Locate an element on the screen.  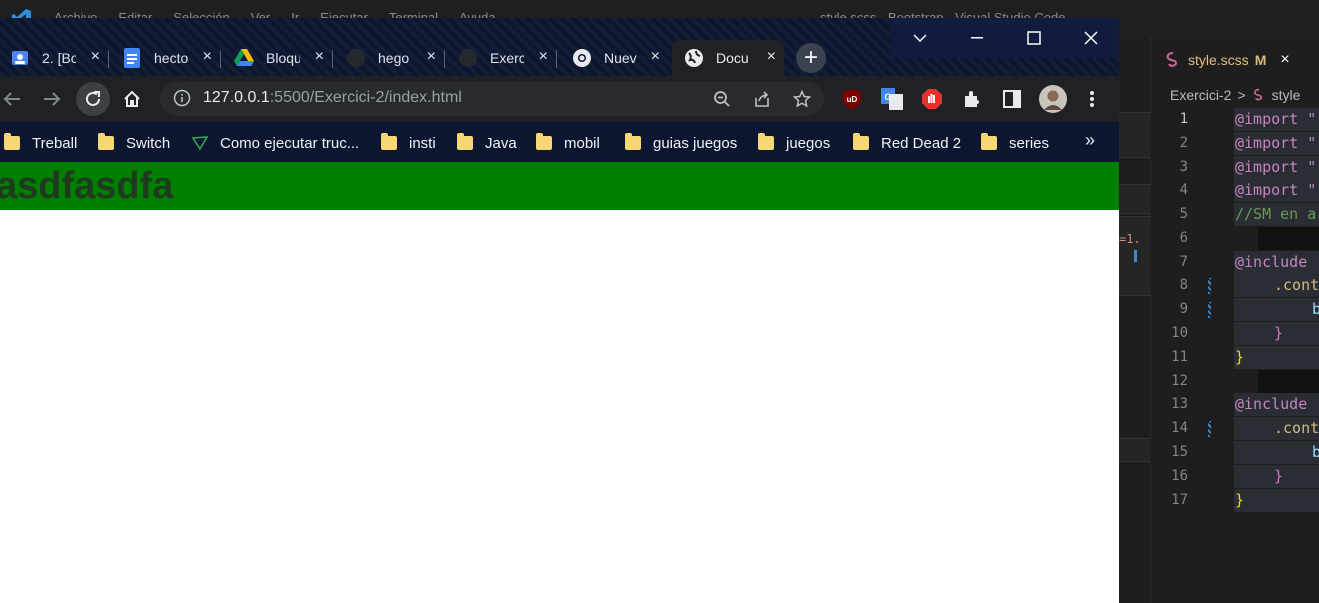
breadcrumb-folder: Exercici-2 is located at coordinates (1200, 95).